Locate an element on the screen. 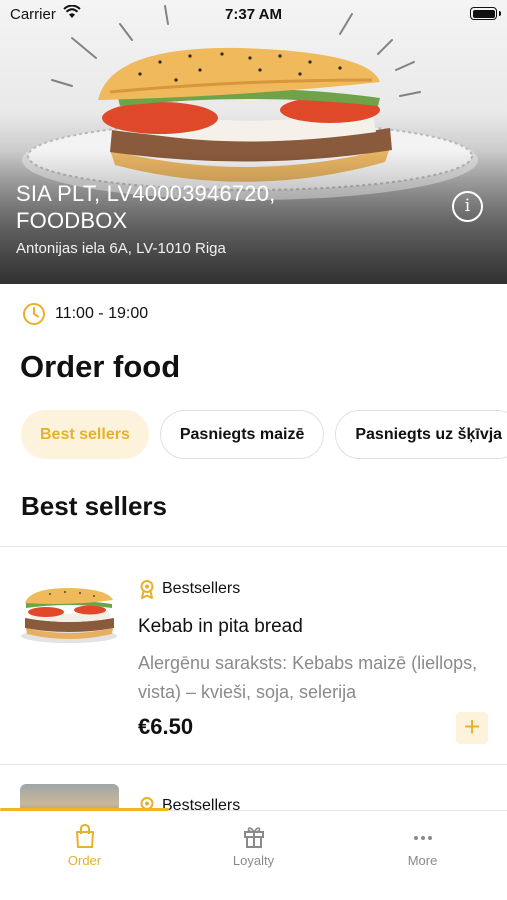  tab-label: Order is located at coordinates (84, 860).